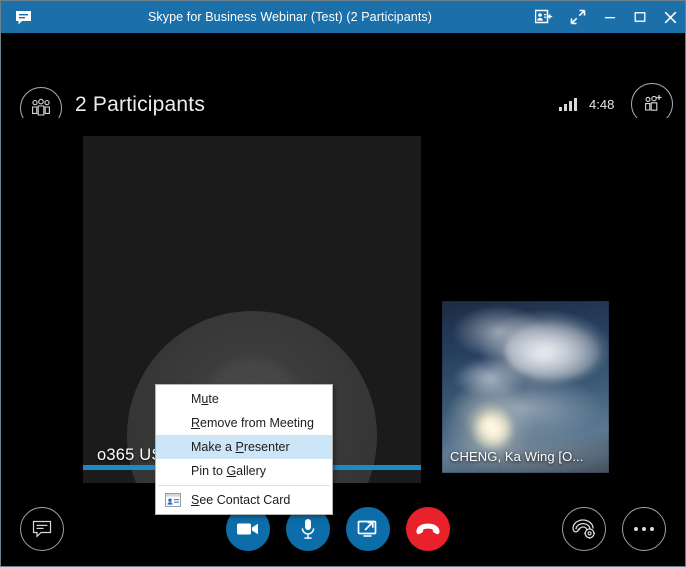 The width and height of the screenshot is (686, 567). What do you see at coordinates (244, 485) in the screenshot?
I see `menu-separator` at bounding box center [244, 485].